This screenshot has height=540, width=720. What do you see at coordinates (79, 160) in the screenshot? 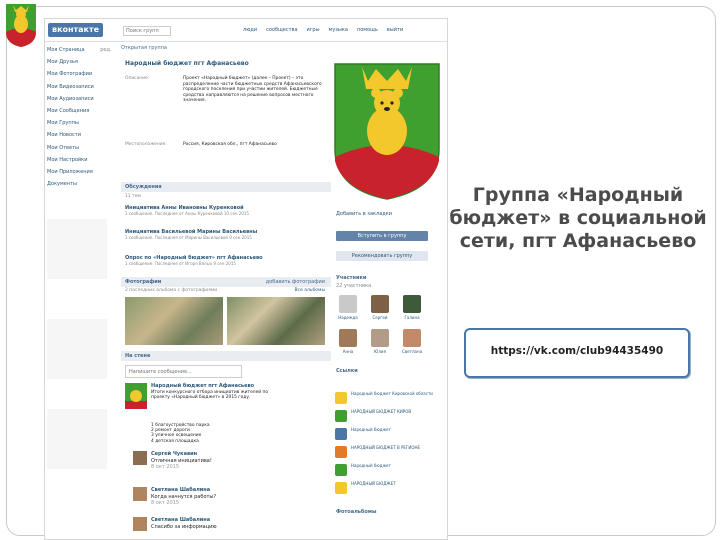
I see `menu-settings: Мои Настройки` at bounding box center [79, 160].